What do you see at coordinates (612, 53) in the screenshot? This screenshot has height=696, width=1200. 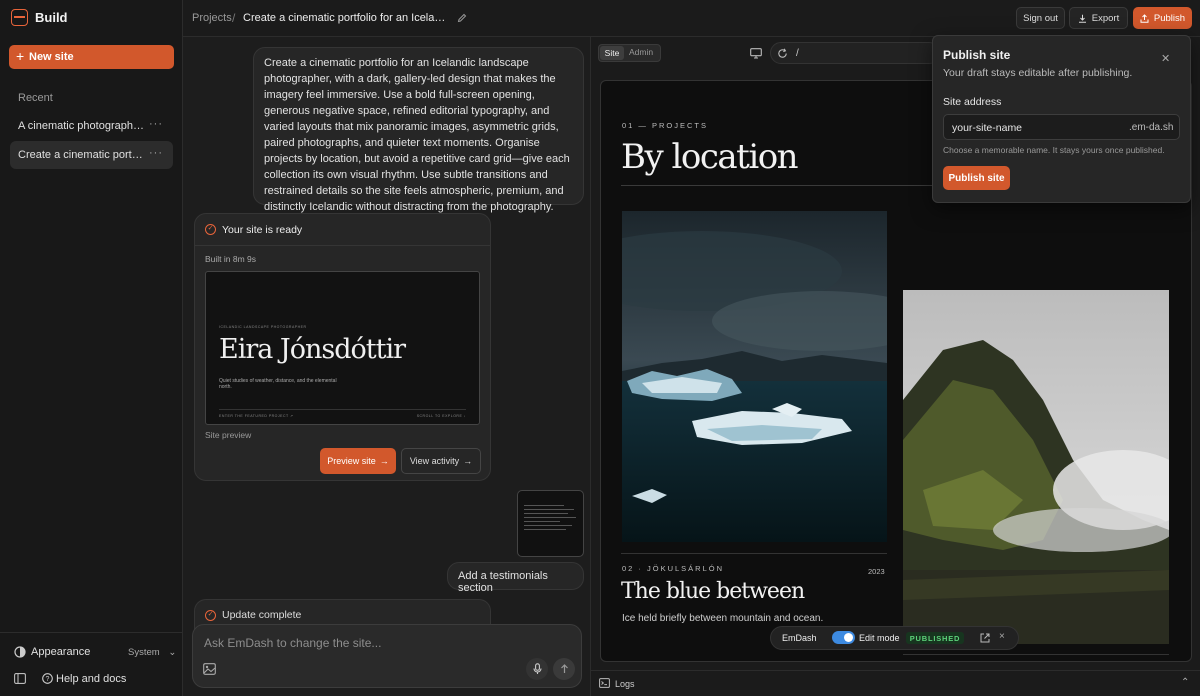 I see `tab-site: Site` at bounding box center [612, 53].